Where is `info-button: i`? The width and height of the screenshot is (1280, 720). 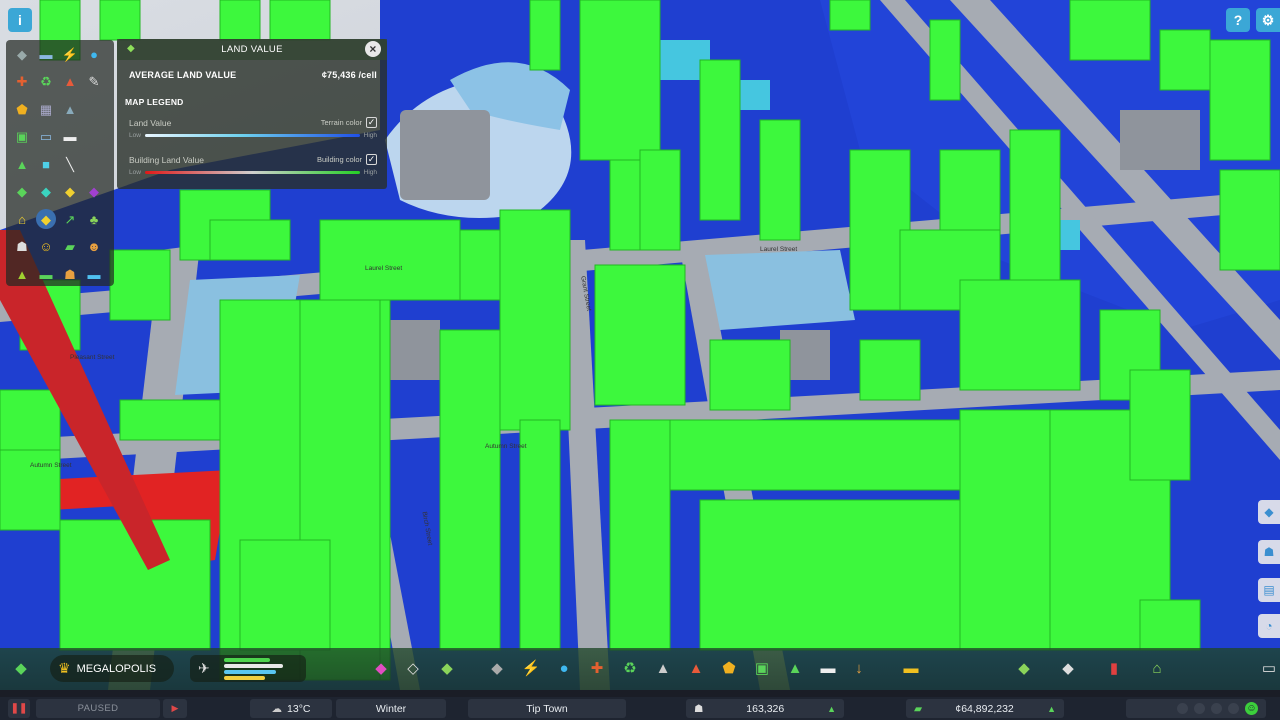 info-button: i is located at coordinates (20, 20).